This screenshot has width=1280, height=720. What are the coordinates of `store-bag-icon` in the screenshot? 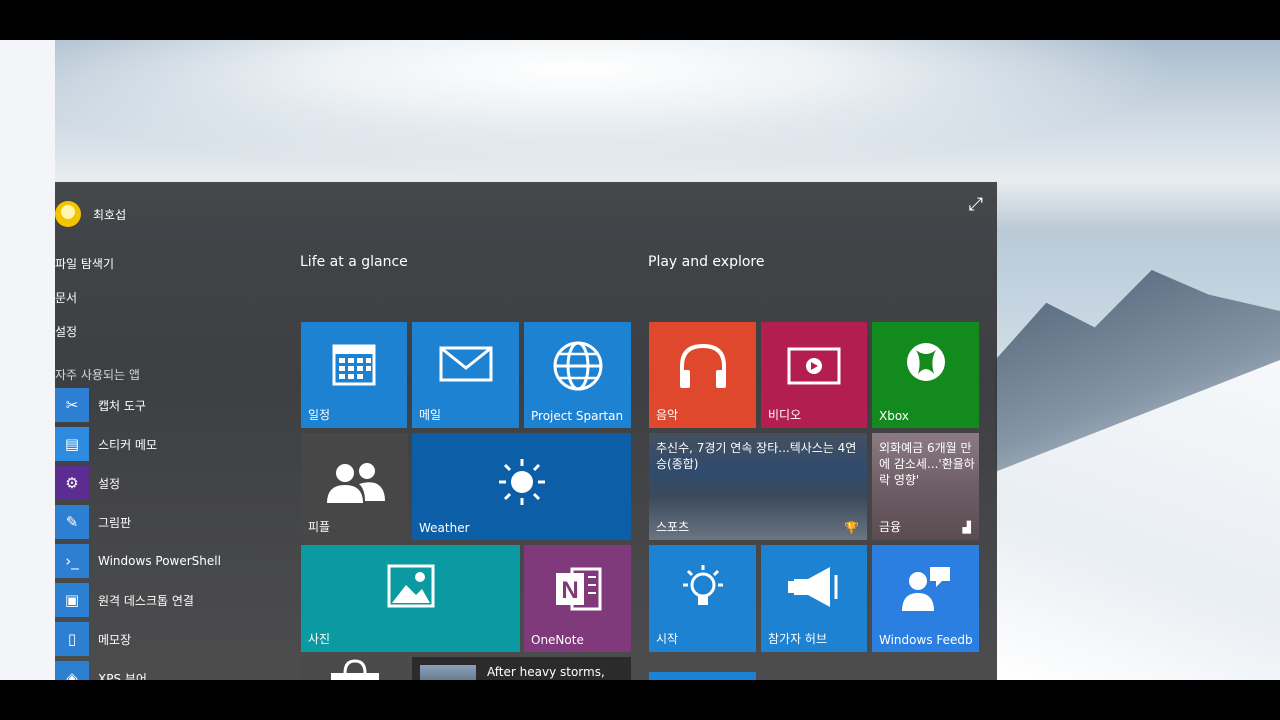 It's located at (354, 669).